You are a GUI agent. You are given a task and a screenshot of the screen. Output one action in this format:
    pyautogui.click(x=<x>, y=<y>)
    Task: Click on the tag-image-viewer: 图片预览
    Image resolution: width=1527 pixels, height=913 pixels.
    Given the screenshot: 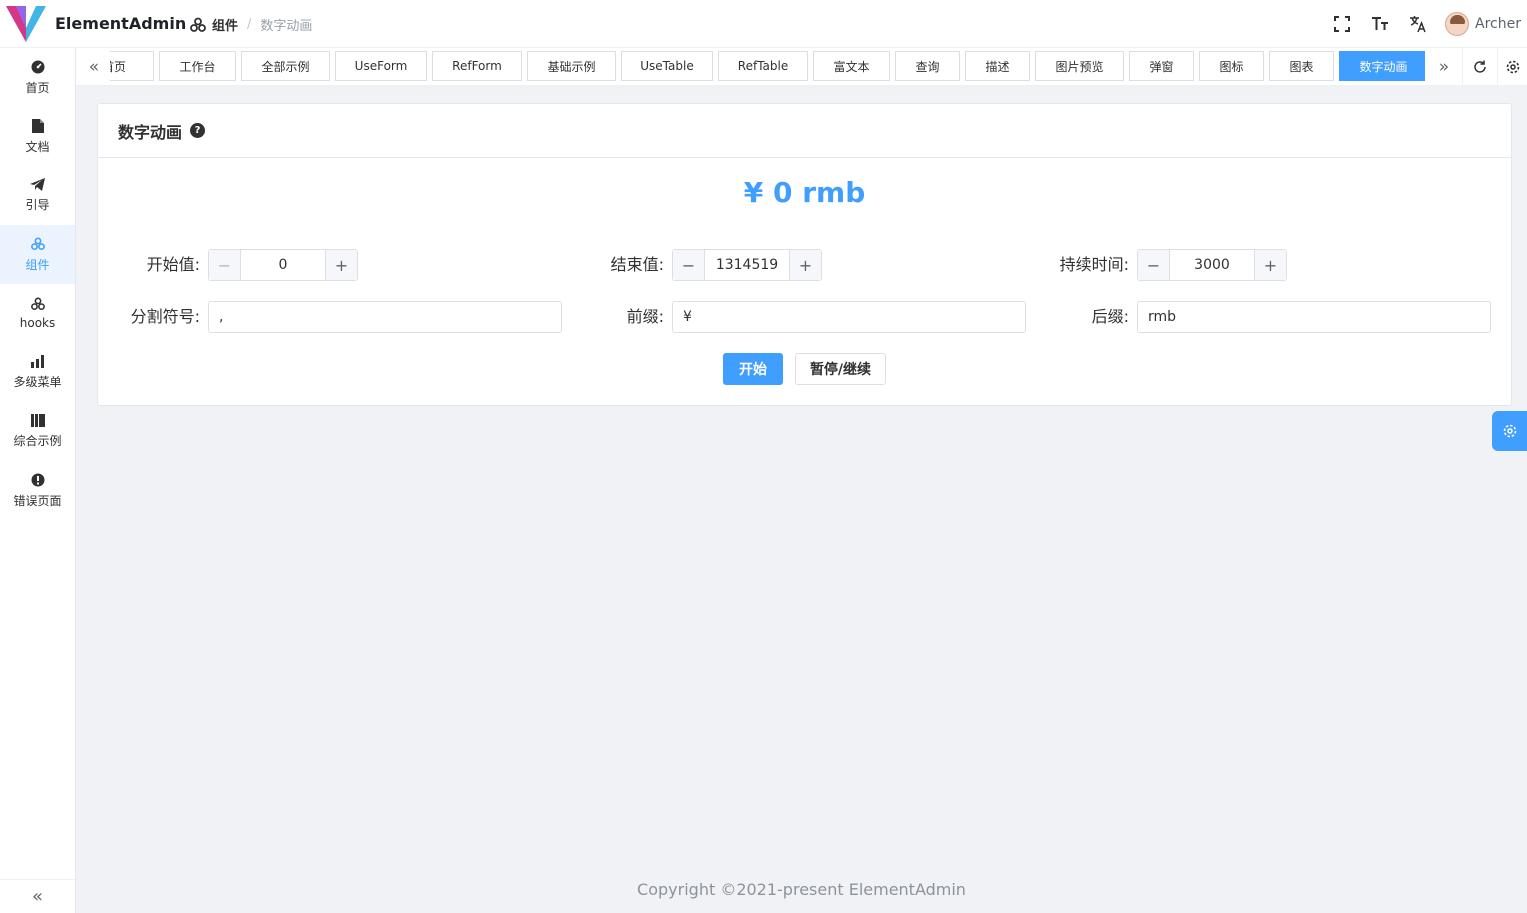 What is the action you would take?
    pyautogui.click(x=1079, y=66)
    